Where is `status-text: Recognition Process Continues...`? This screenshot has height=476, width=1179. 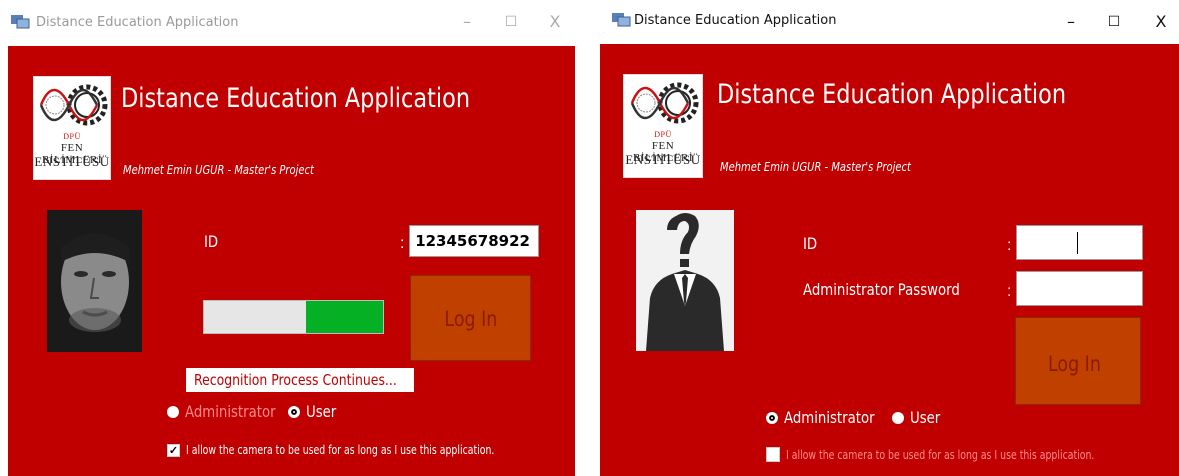 status-text: Recognition Process Continues... is located at coordinates (295, 380).